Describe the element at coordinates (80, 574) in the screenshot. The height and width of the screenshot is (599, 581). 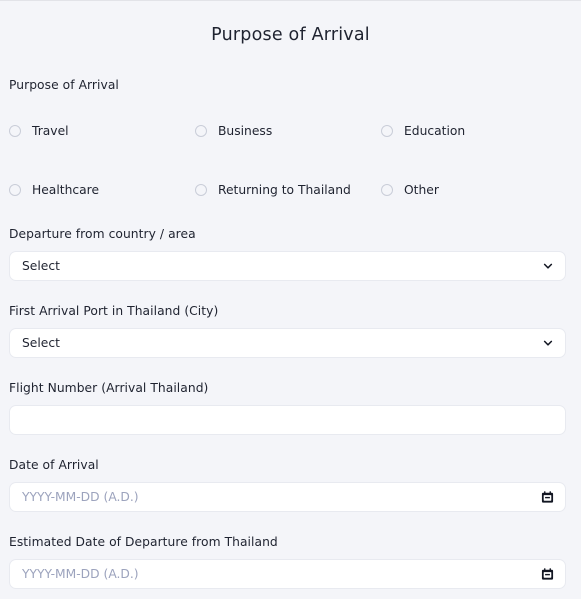
I see `date-of-departure-placeholder: YYYY-MM-DD (A.D.)` at that location.